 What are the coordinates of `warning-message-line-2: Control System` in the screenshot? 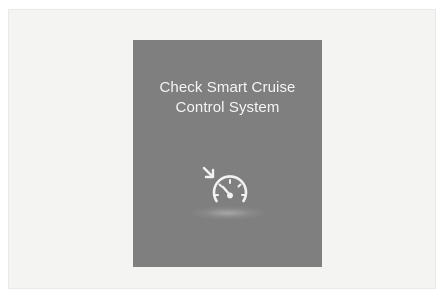 It's located at (227, 107).